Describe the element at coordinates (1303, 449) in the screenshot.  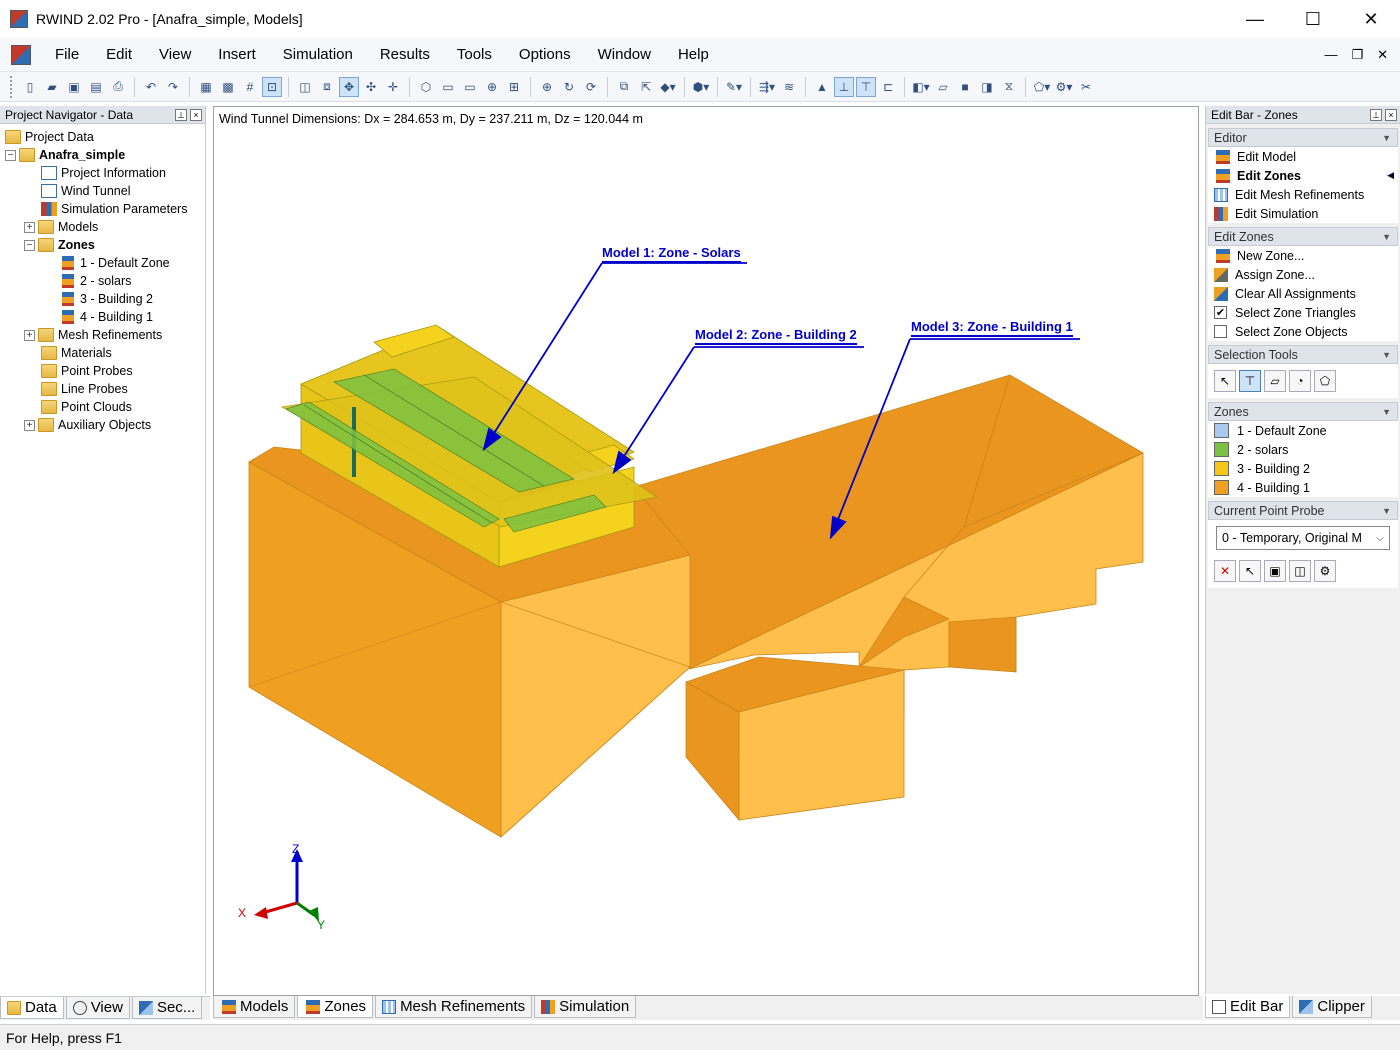
I see `zone-list-item: 2 - solars` at that location.